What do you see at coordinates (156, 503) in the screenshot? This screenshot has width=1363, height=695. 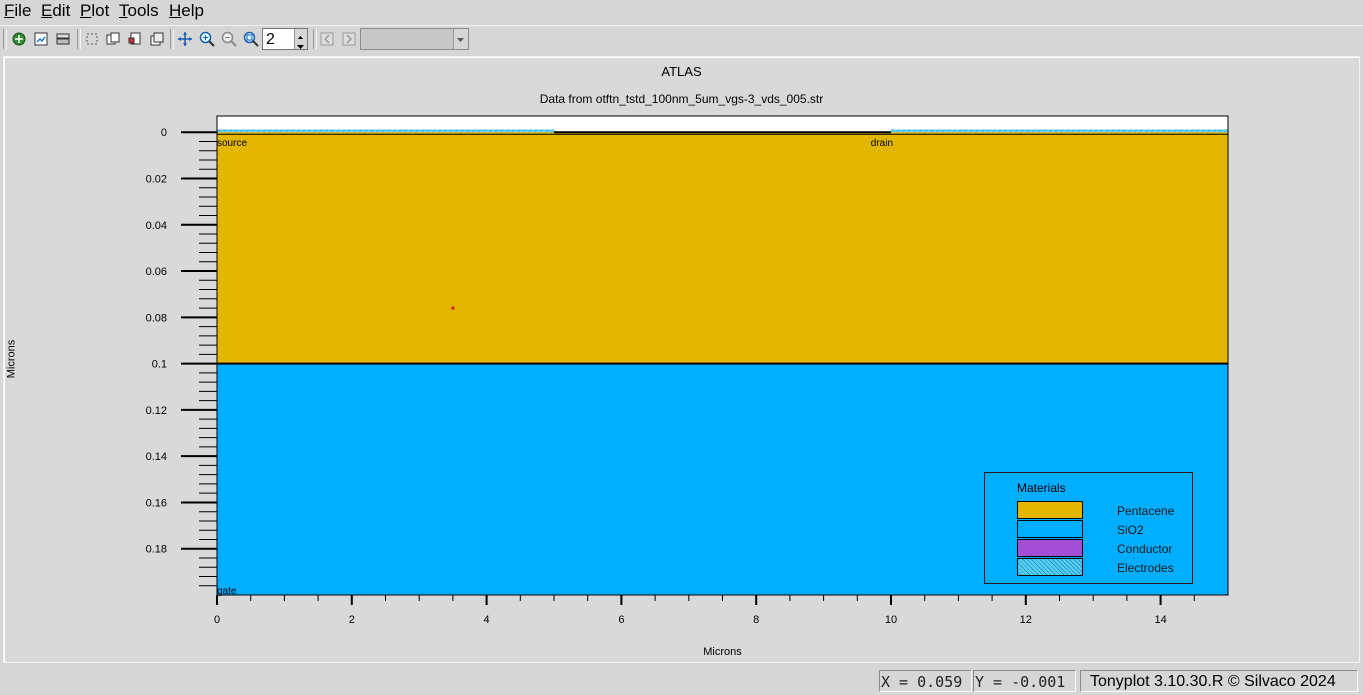 I see `y-tick-label: 0.16` at bounding box center [156, 503].